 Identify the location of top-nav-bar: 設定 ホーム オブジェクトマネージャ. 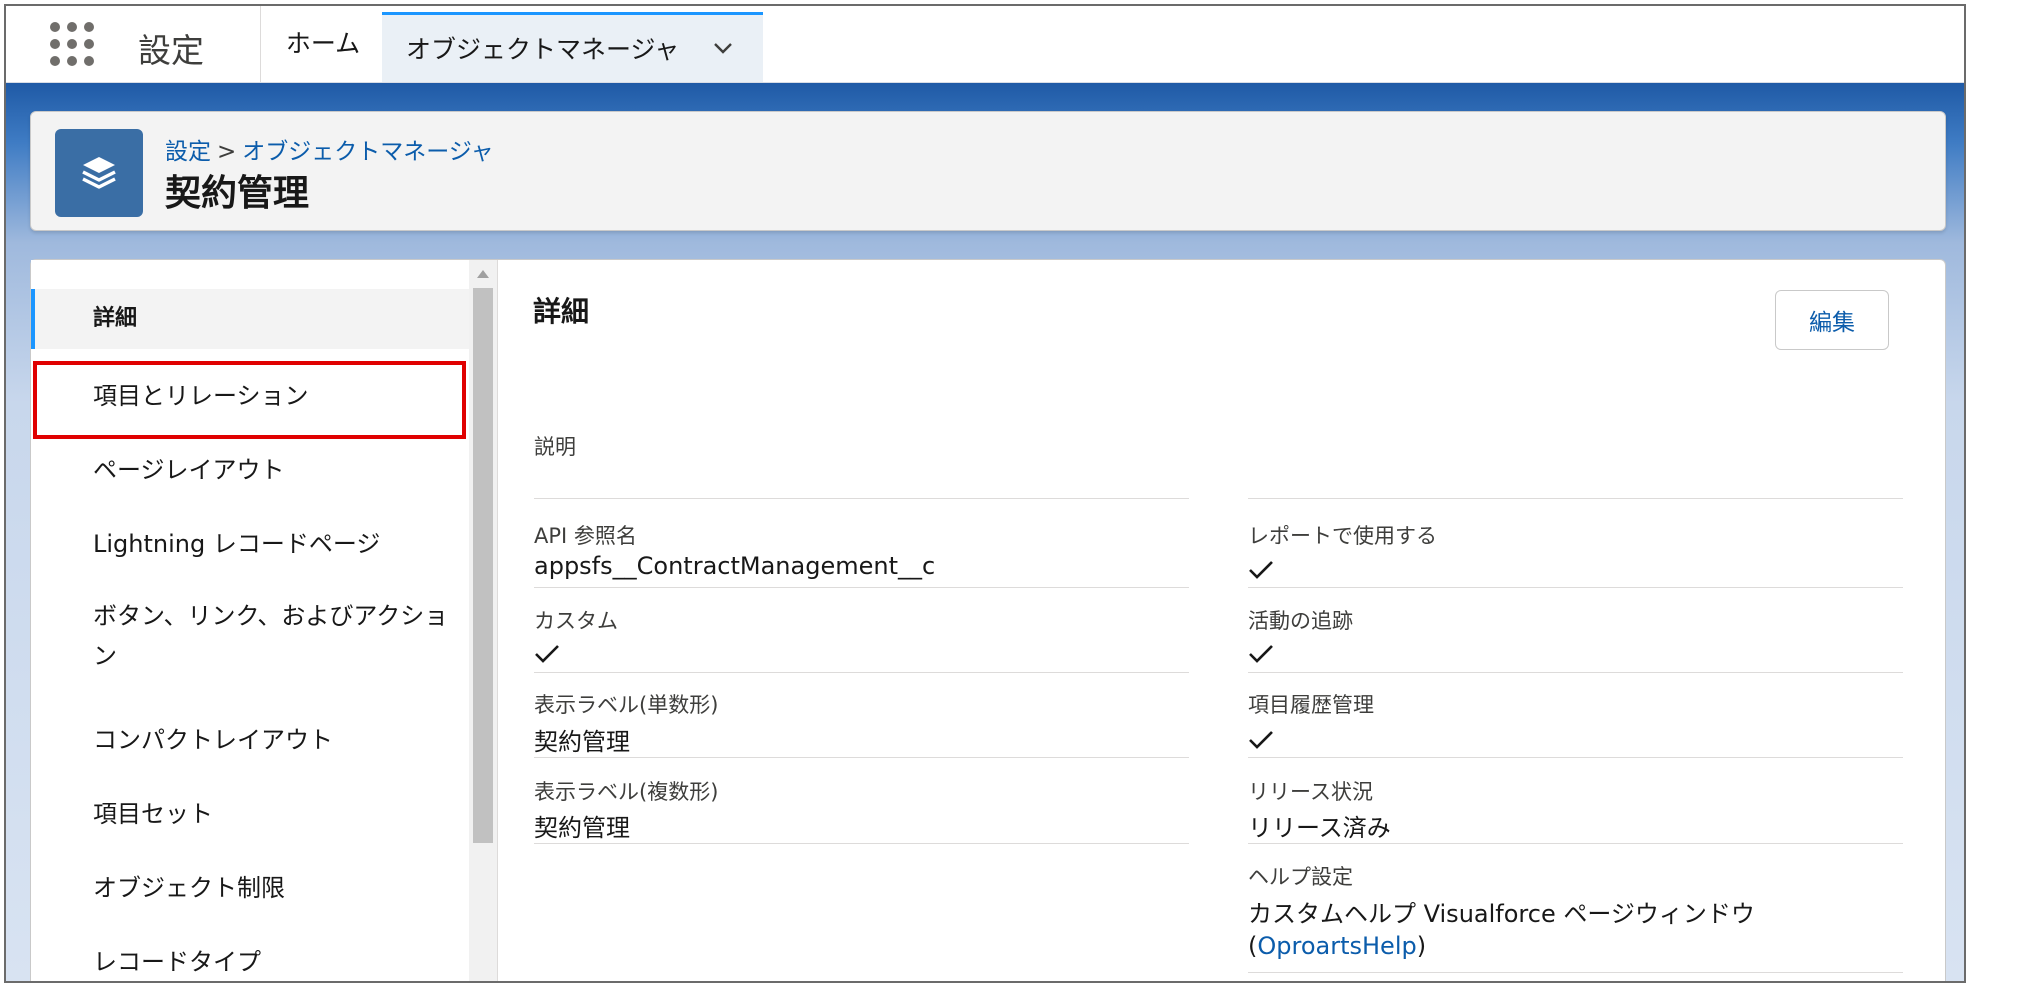
(985, 44).